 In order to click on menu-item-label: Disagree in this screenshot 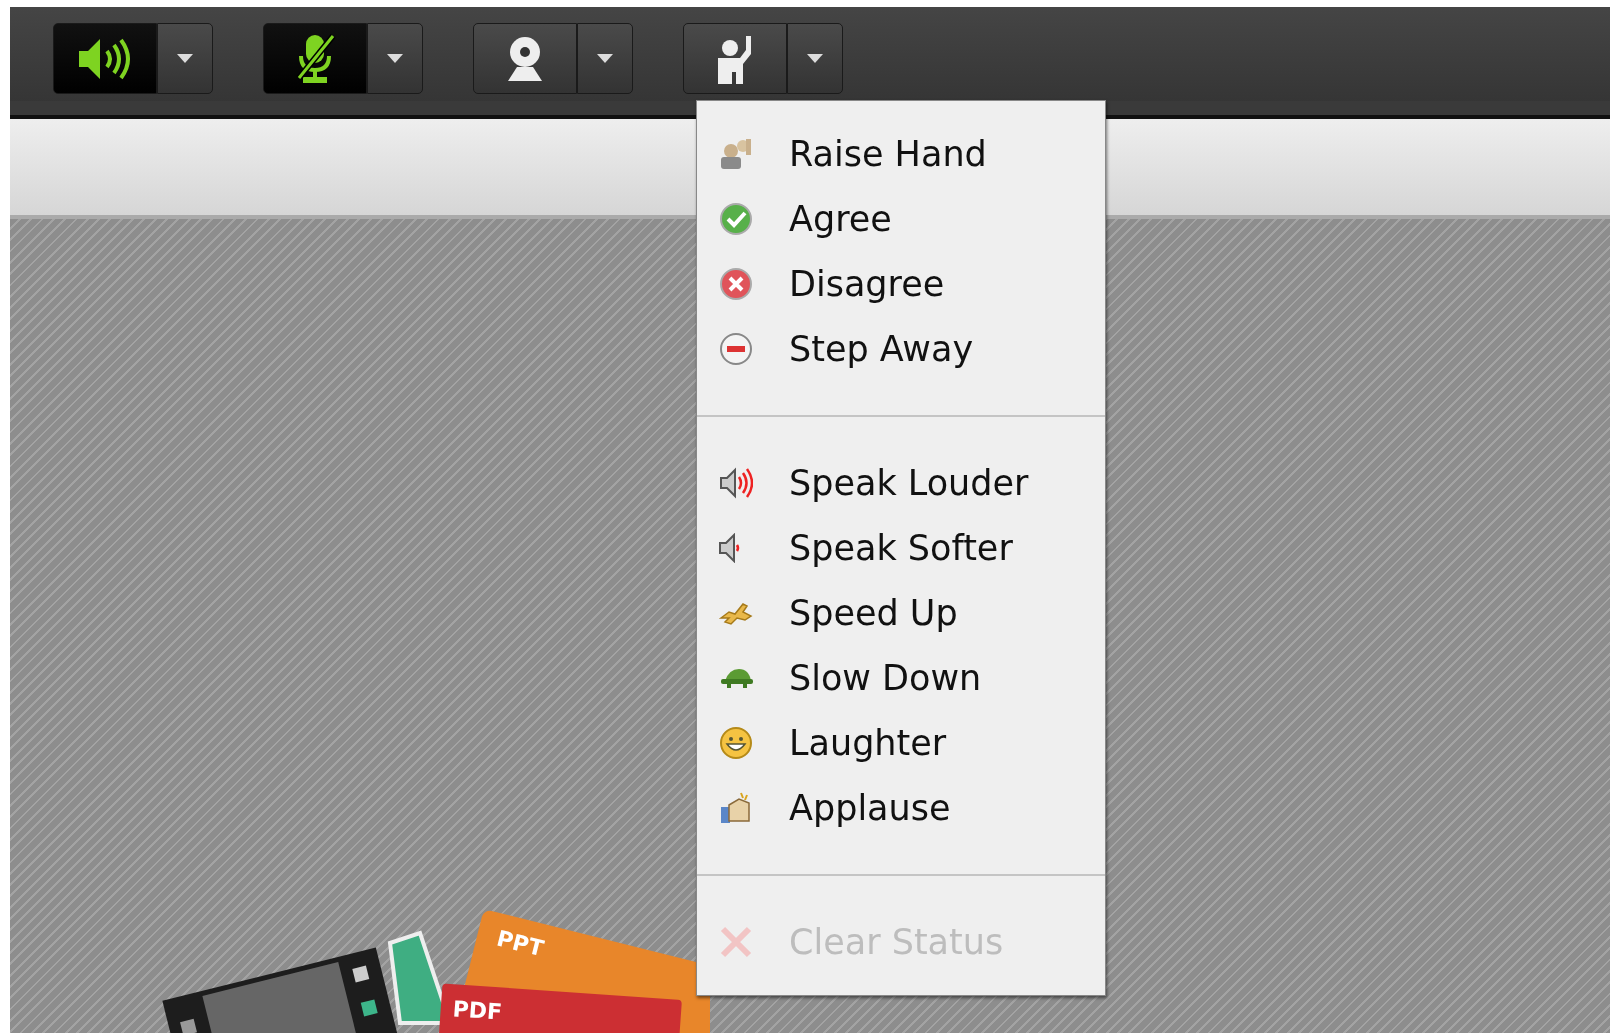, I will do `click(867, 283)`.